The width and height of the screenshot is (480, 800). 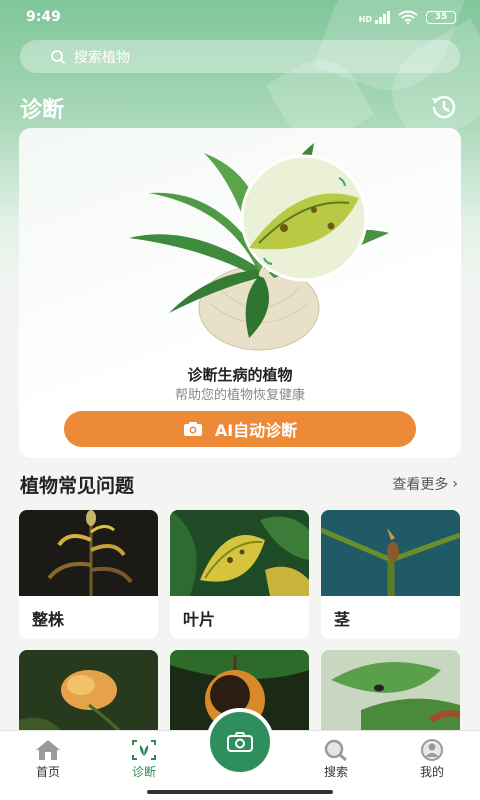 What do you see at coordinates (259, 247) in the screenshot?
I see `plant-illustration` at bounding box center [259, 247].